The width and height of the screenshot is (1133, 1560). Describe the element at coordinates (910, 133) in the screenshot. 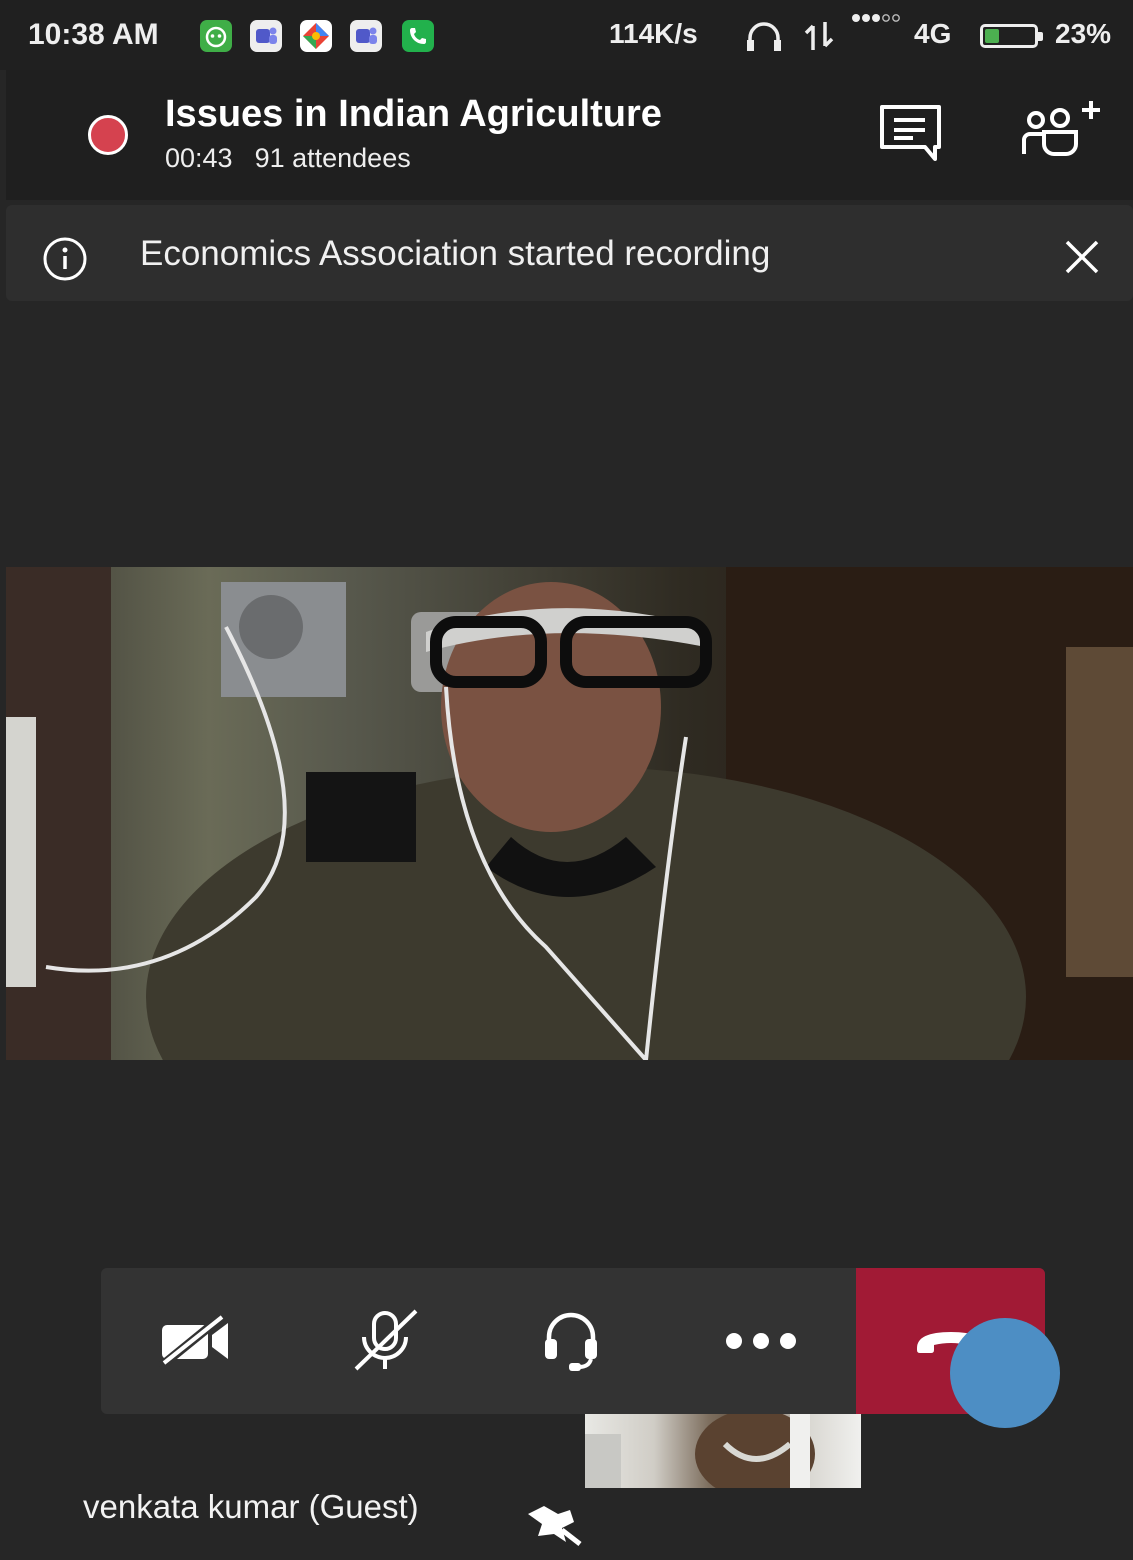

I see `chat-icon` at that location.